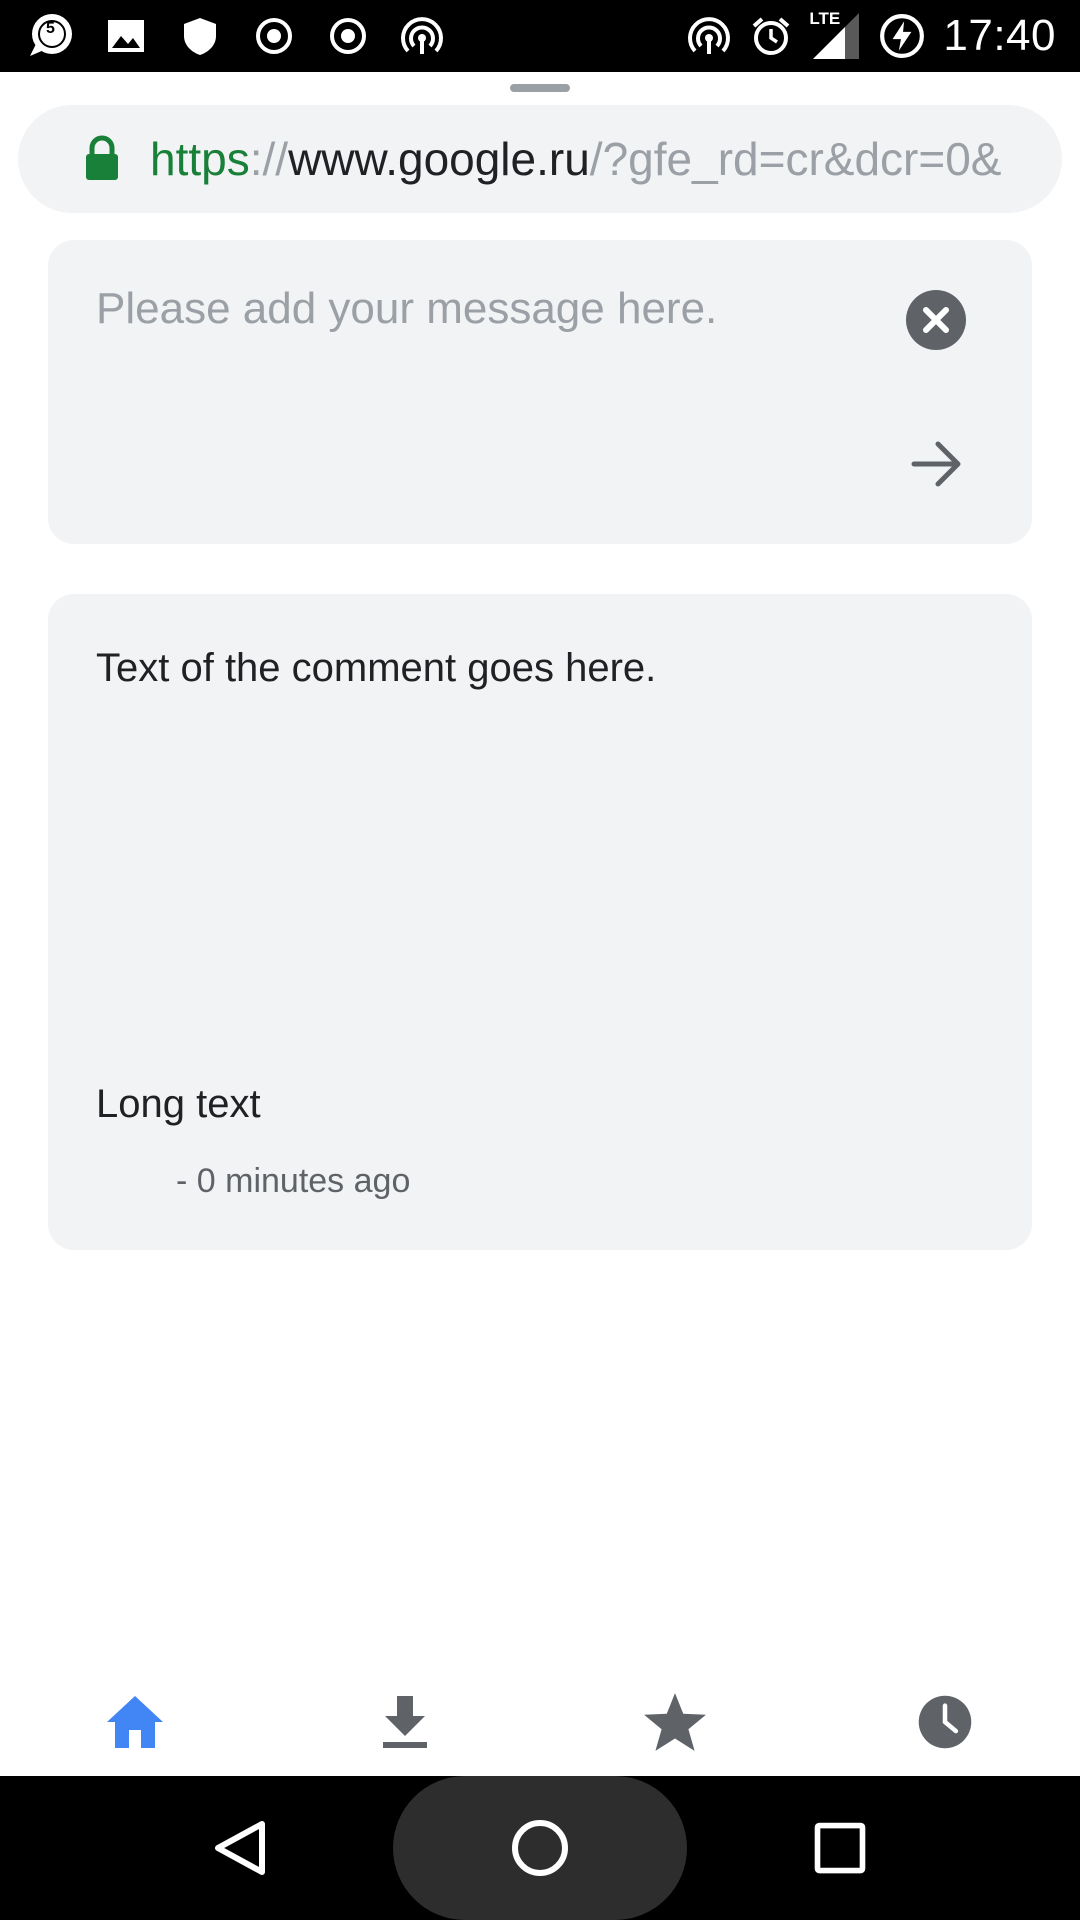  Describe the element at coordinates (50, 28) in the screenshot. I see `notification-badge-count: 5` at that location.